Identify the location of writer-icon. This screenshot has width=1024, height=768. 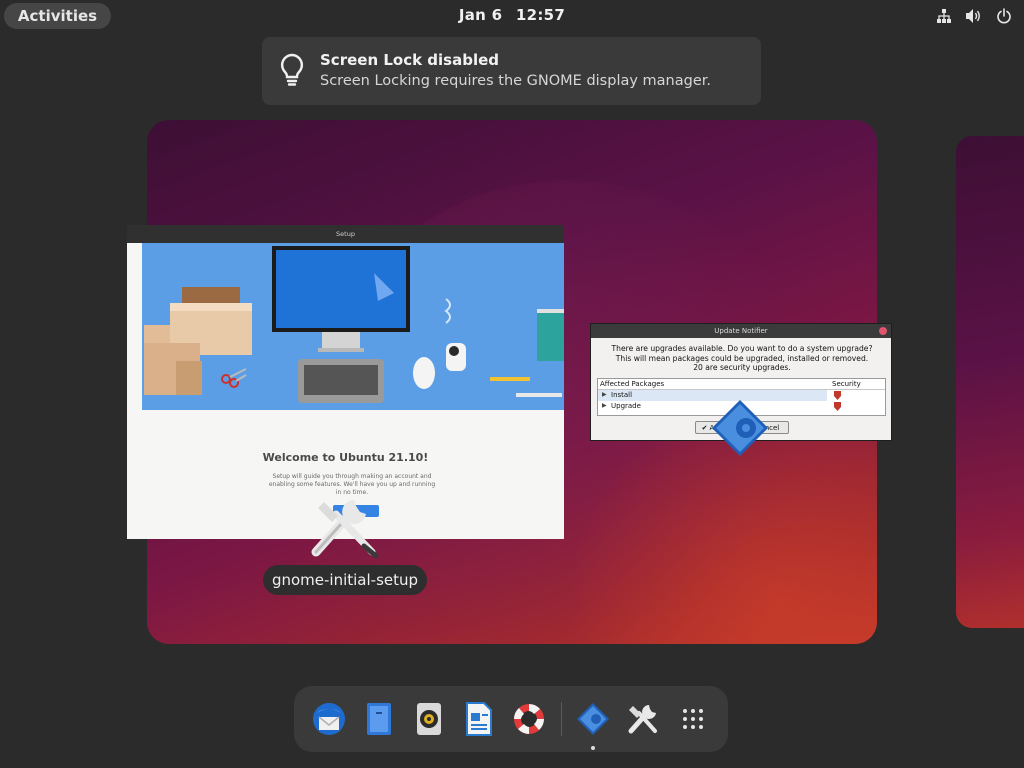
(479, 719).